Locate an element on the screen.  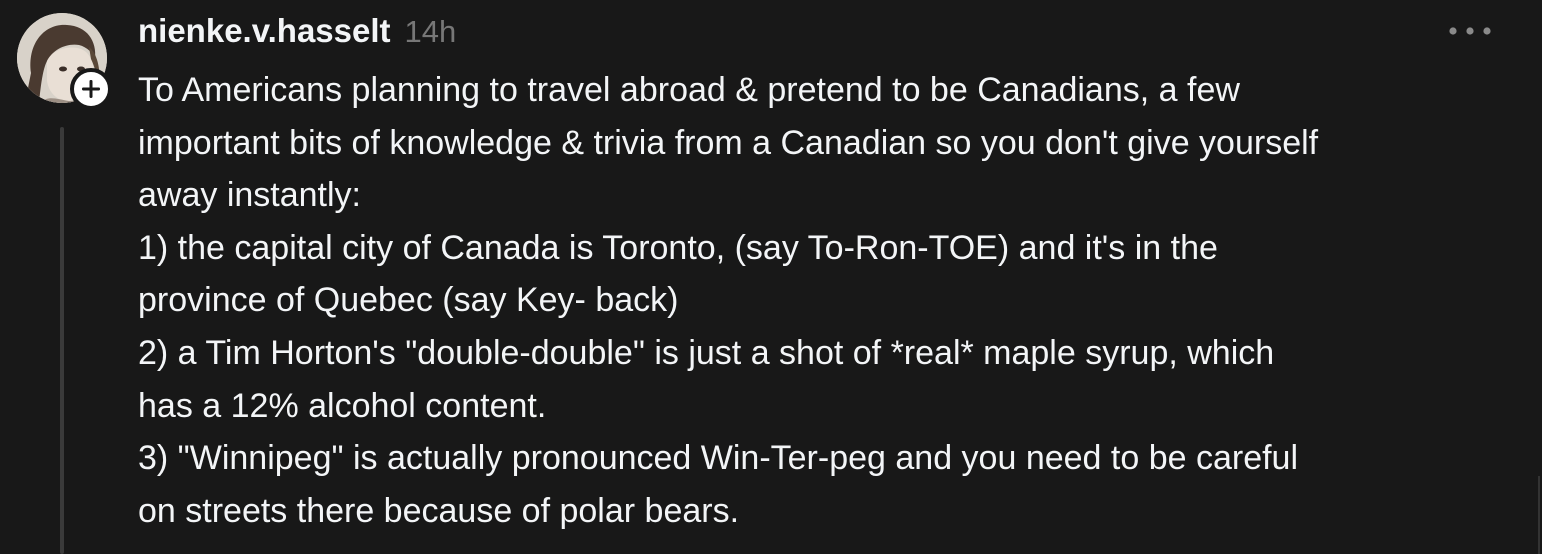
post-body-line: province of Quebec (say Key- back) is located at coordinates (408, 300).